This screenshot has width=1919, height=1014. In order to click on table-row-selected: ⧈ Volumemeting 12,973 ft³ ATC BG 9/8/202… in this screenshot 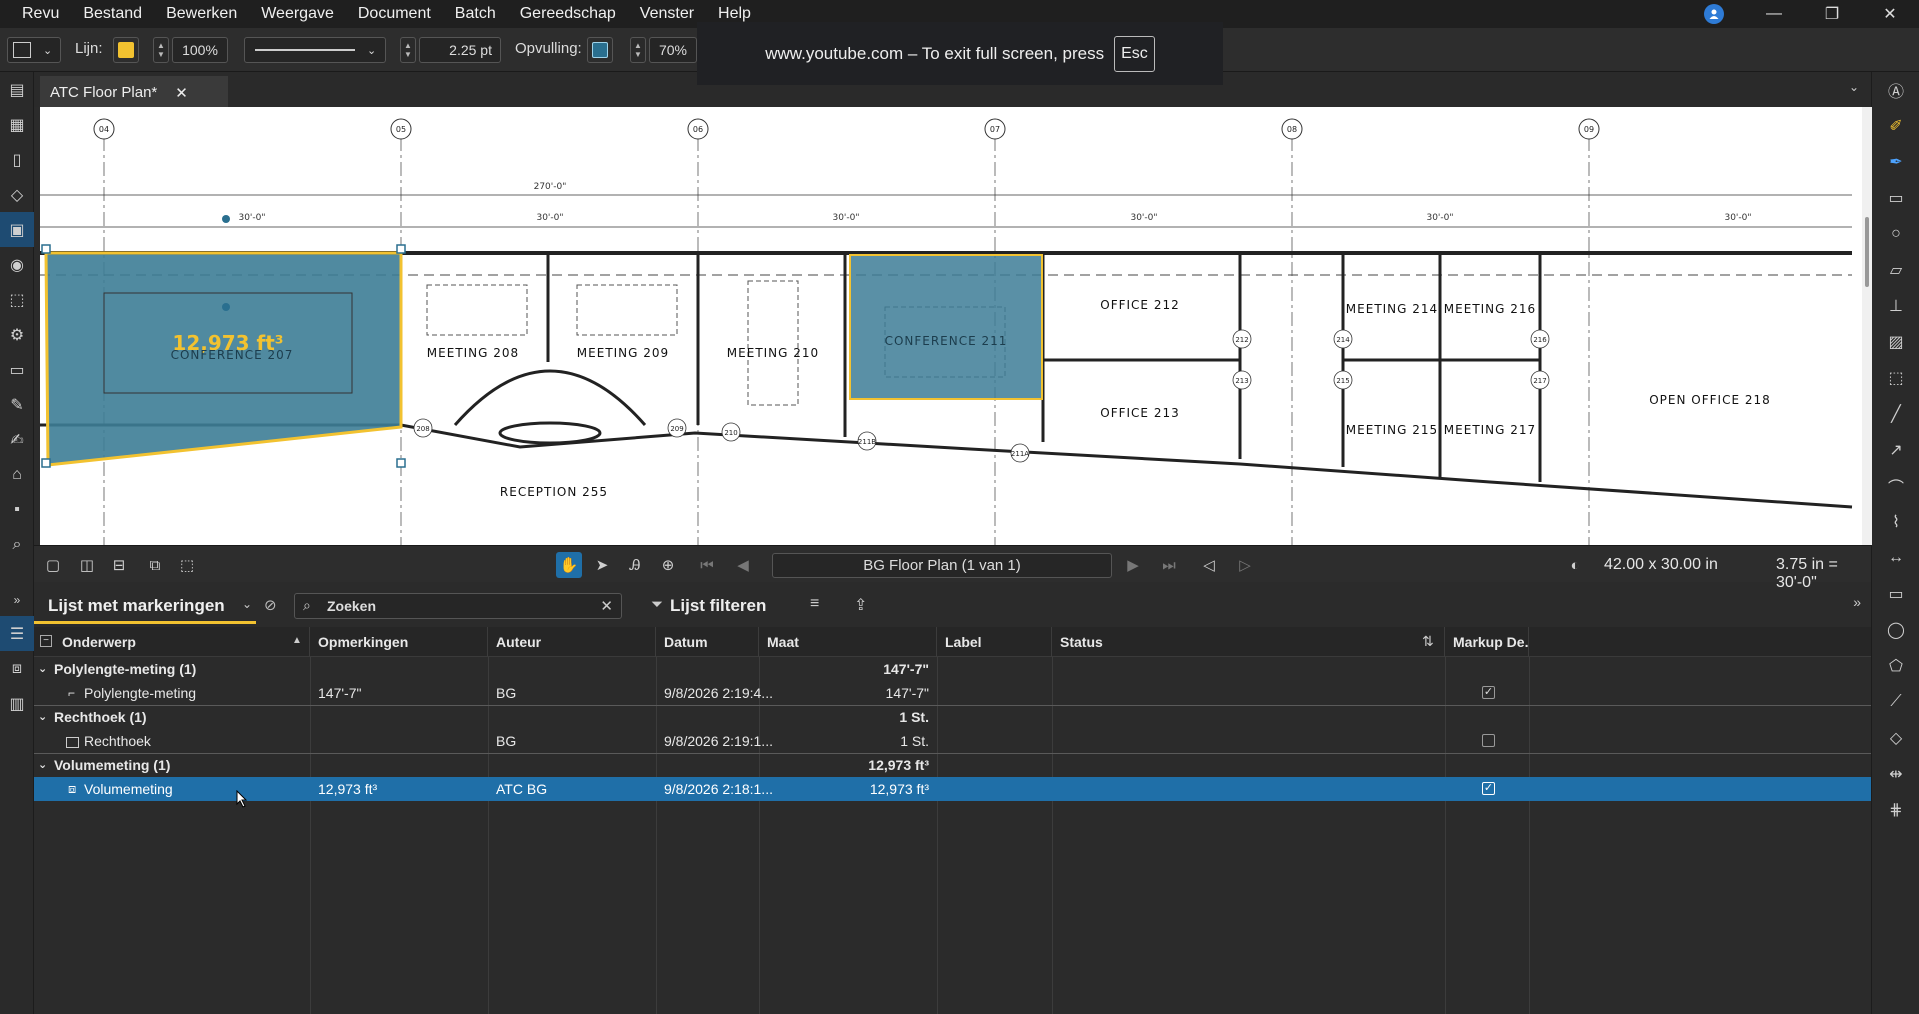, I will do `click(952, 789)`.